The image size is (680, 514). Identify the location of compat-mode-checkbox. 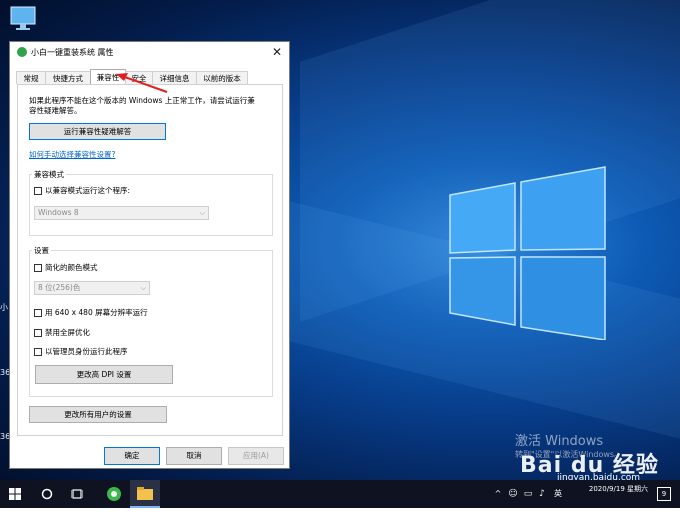
(38, 191).